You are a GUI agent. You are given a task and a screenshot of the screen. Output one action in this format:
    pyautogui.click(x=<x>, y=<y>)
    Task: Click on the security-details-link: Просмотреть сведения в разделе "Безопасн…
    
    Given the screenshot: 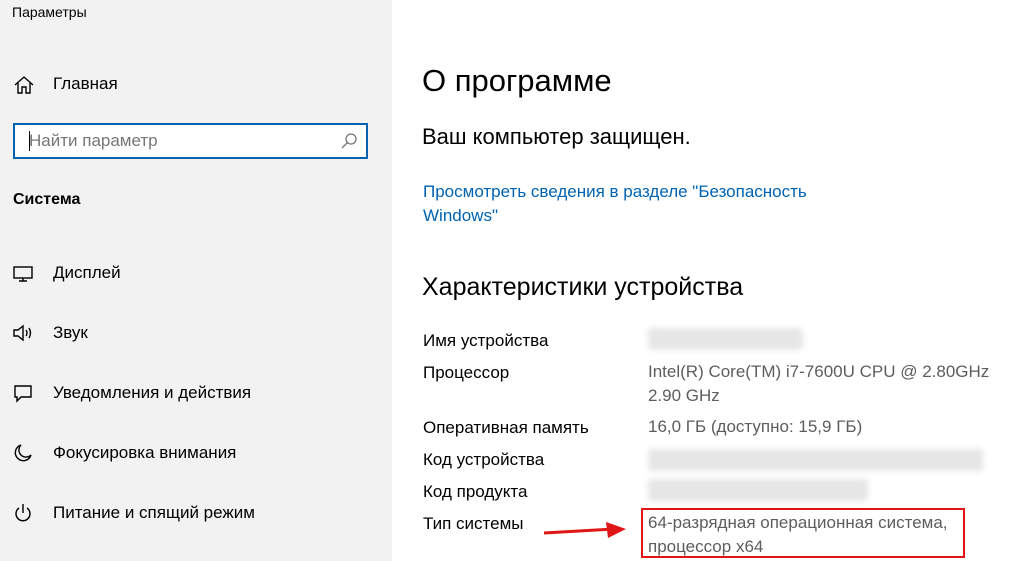 What is the action you would take?
    pyautogui.click(x=633, y=204)
    